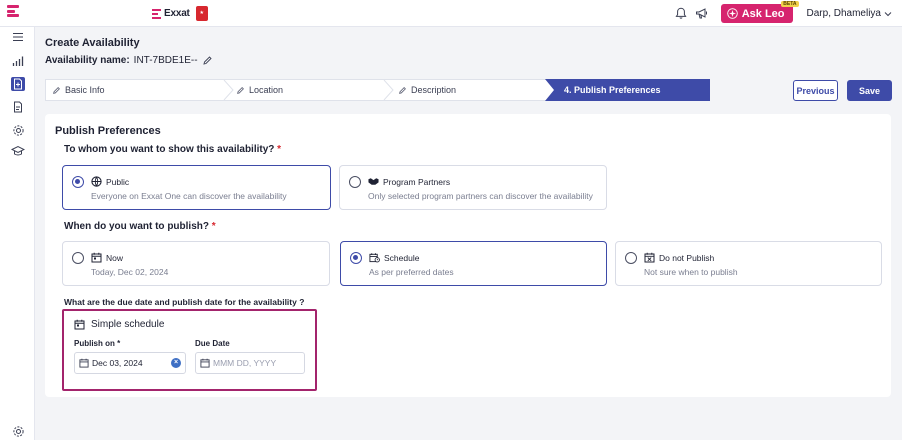 The image size is (902, 440). What do you see at coordinates (136, 226) in the screenshot?
I see `question-text: When do you want to publish?` at bounding box center [136, 226].